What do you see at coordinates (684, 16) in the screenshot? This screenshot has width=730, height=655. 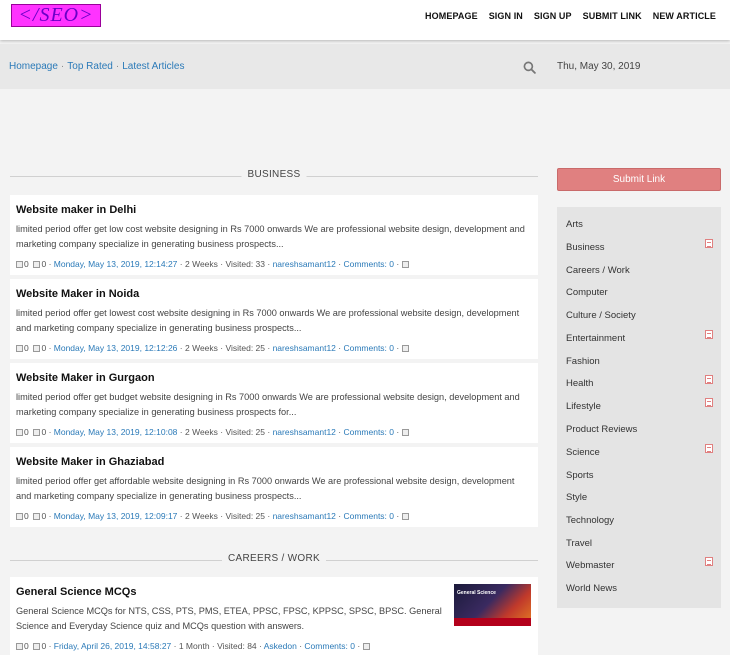 I see `nav-new-article-link: NEW ARTICLE` at bounding box center [684, 16].